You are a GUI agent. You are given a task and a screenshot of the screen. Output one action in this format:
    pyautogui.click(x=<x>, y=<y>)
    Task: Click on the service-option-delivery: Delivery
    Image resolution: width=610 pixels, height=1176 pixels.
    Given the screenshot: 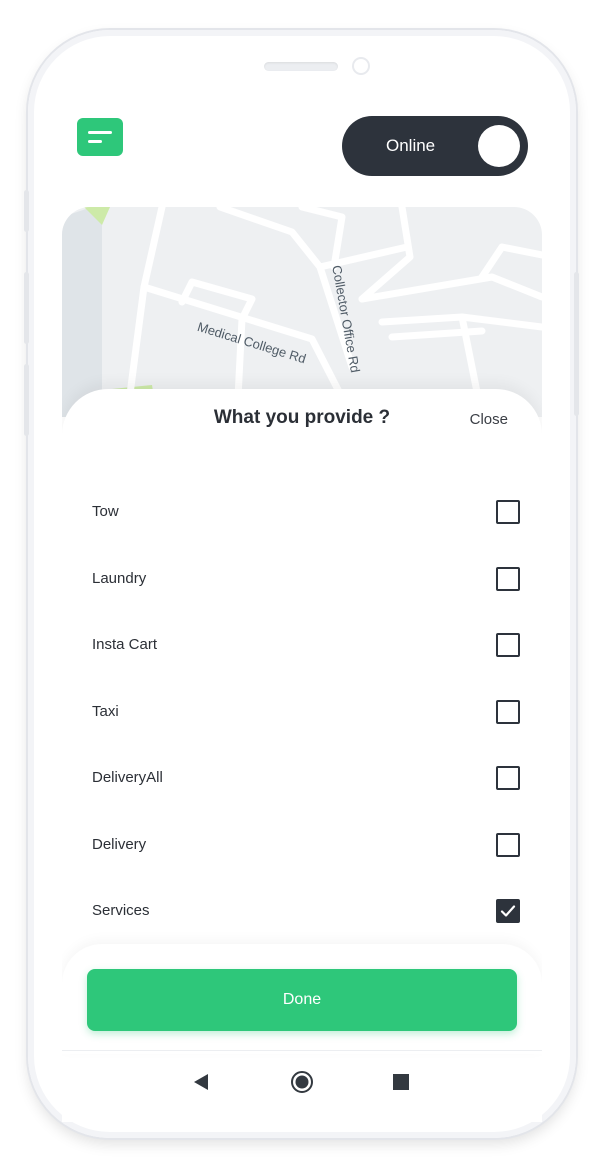 What is the action you would take?
    pyautogui.click(x=306, y=846)
    